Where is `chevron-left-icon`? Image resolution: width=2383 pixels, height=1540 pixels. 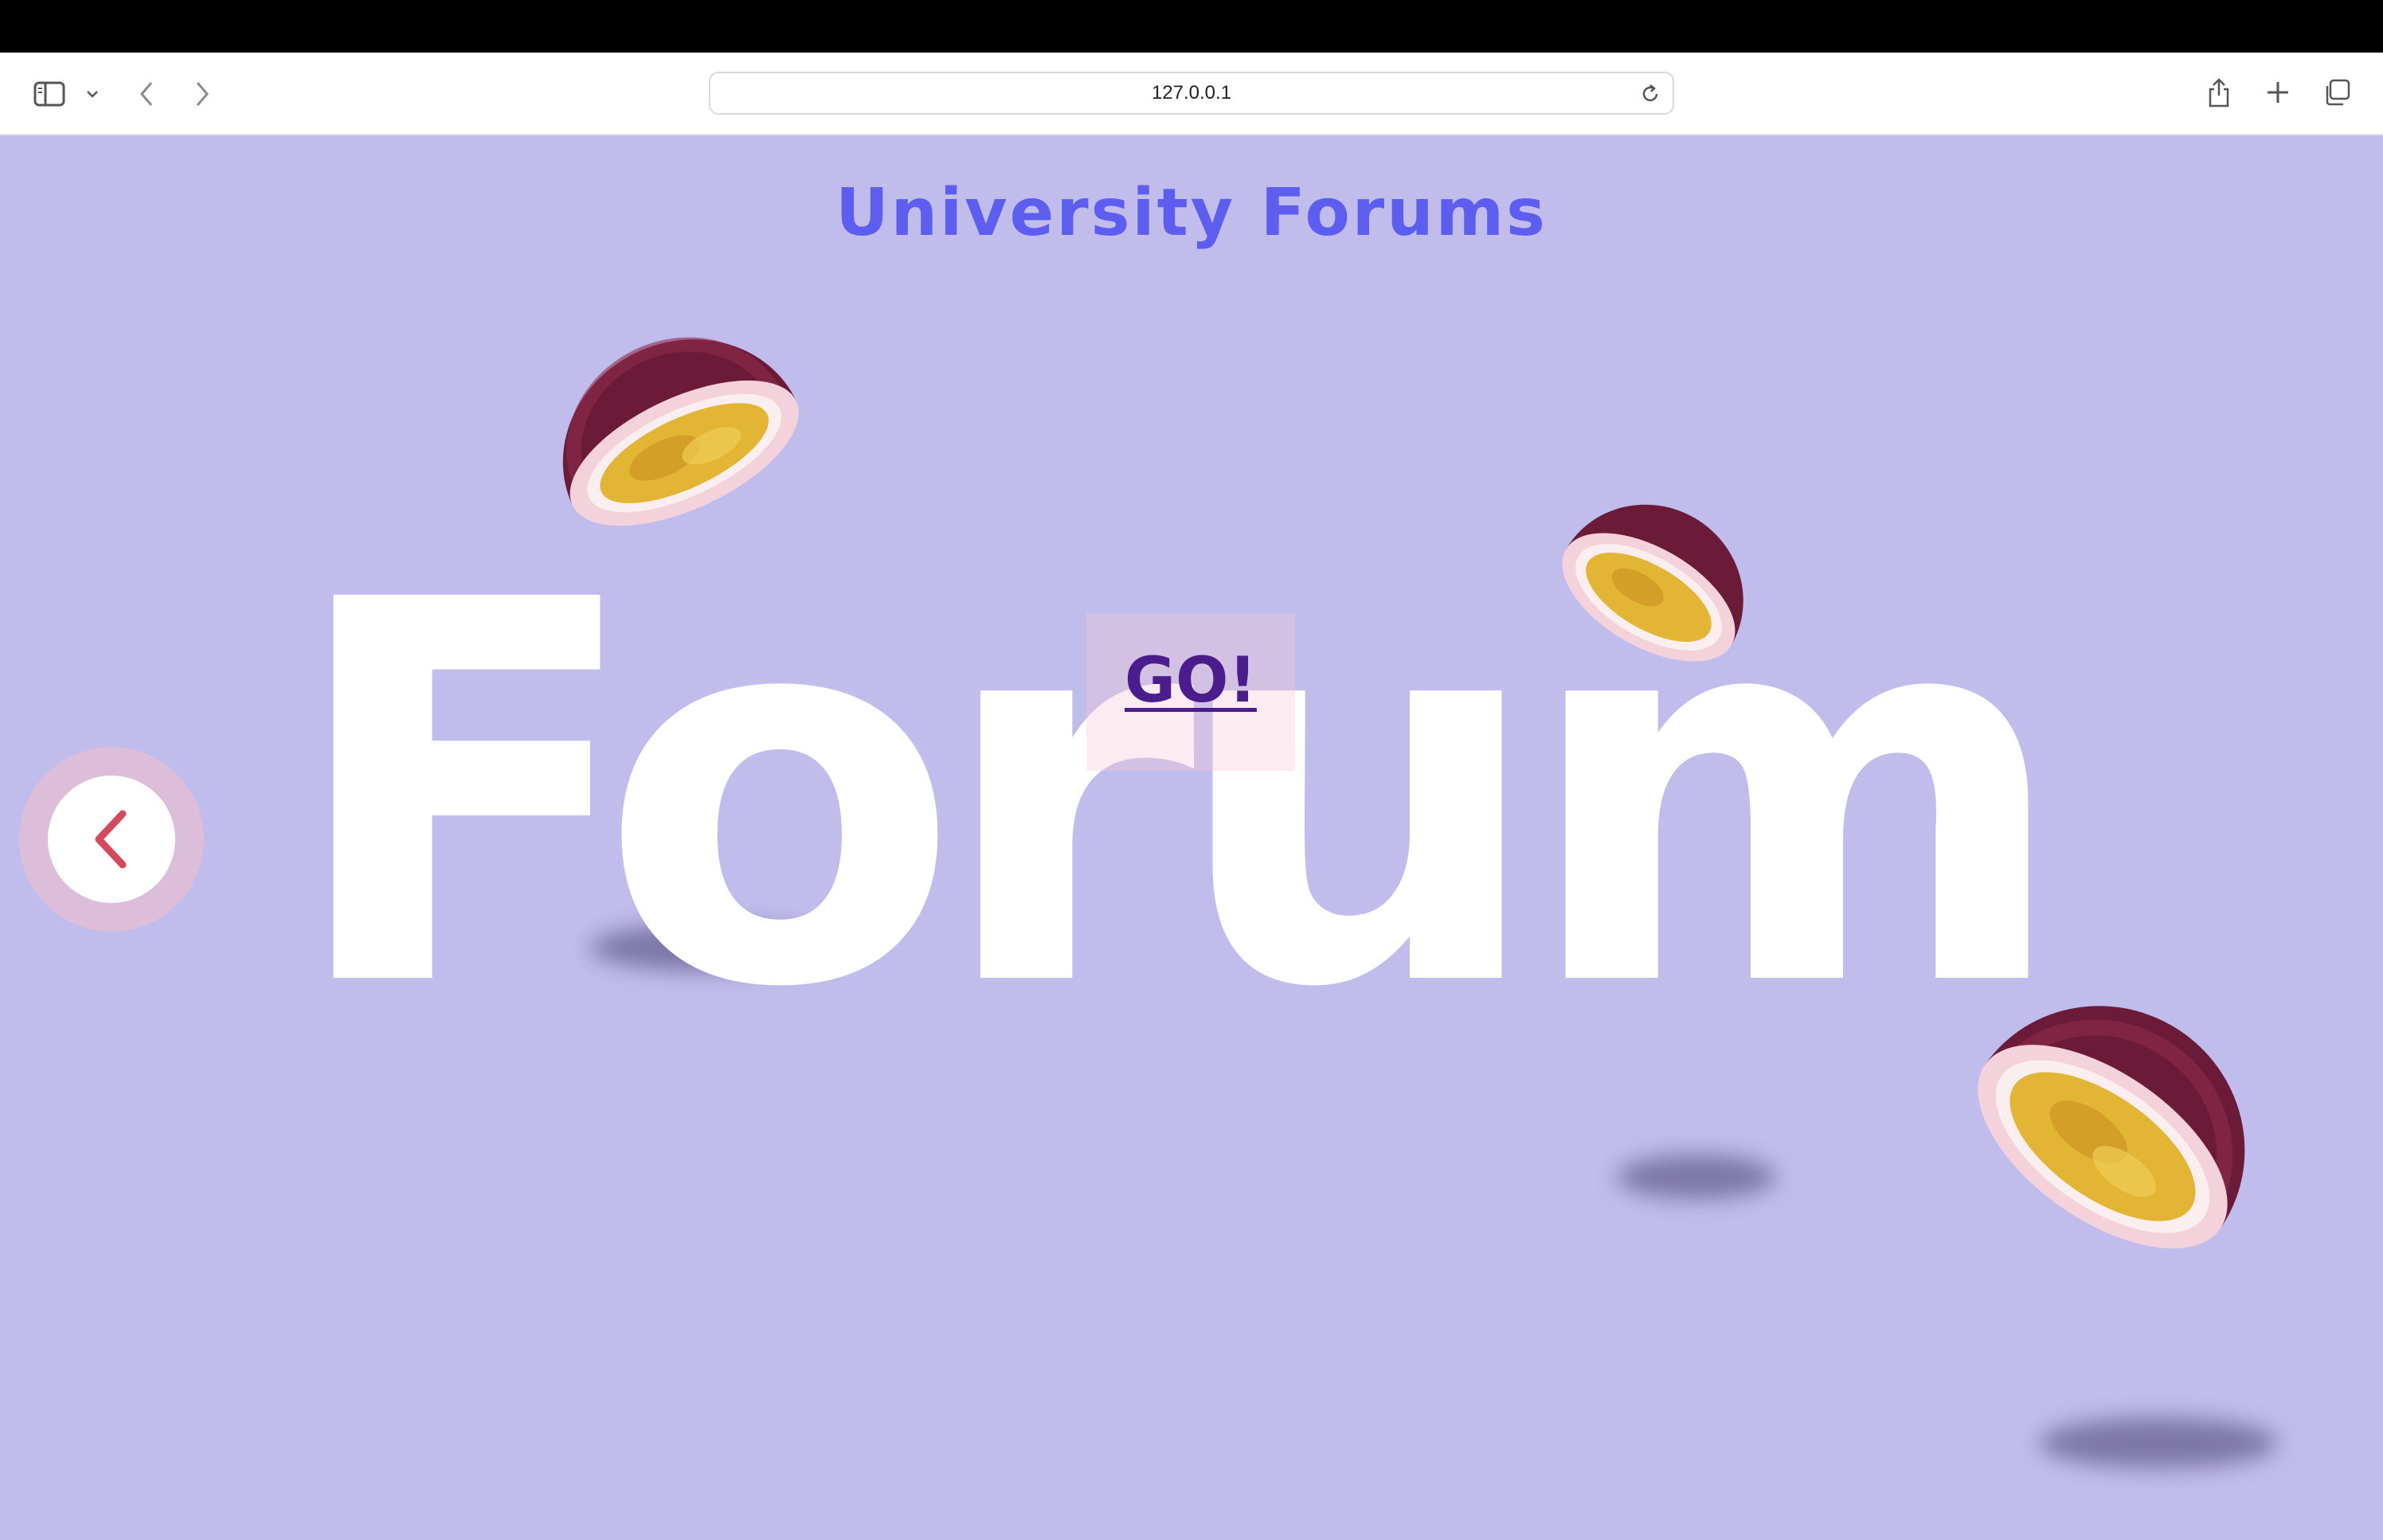 chevron-left-icon is located at coordinates (111, 839).